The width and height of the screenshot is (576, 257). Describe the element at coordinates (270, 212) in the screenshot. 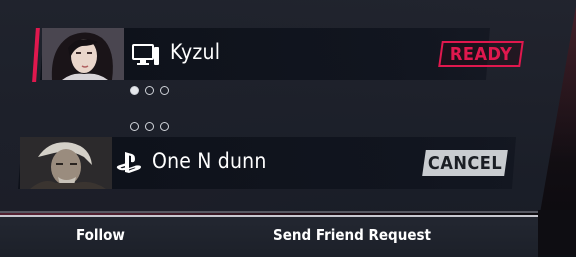

I see `panel-divider` at that location.